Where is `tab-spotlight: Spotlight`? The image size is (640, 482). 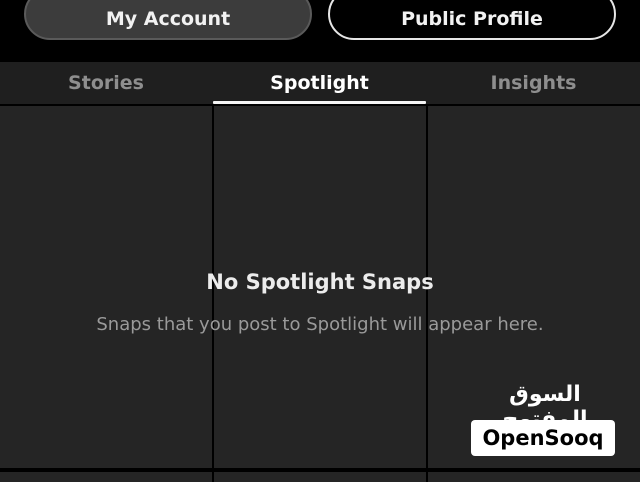 tab-spotlight: Spotlight is located at coordinates (319, 83).